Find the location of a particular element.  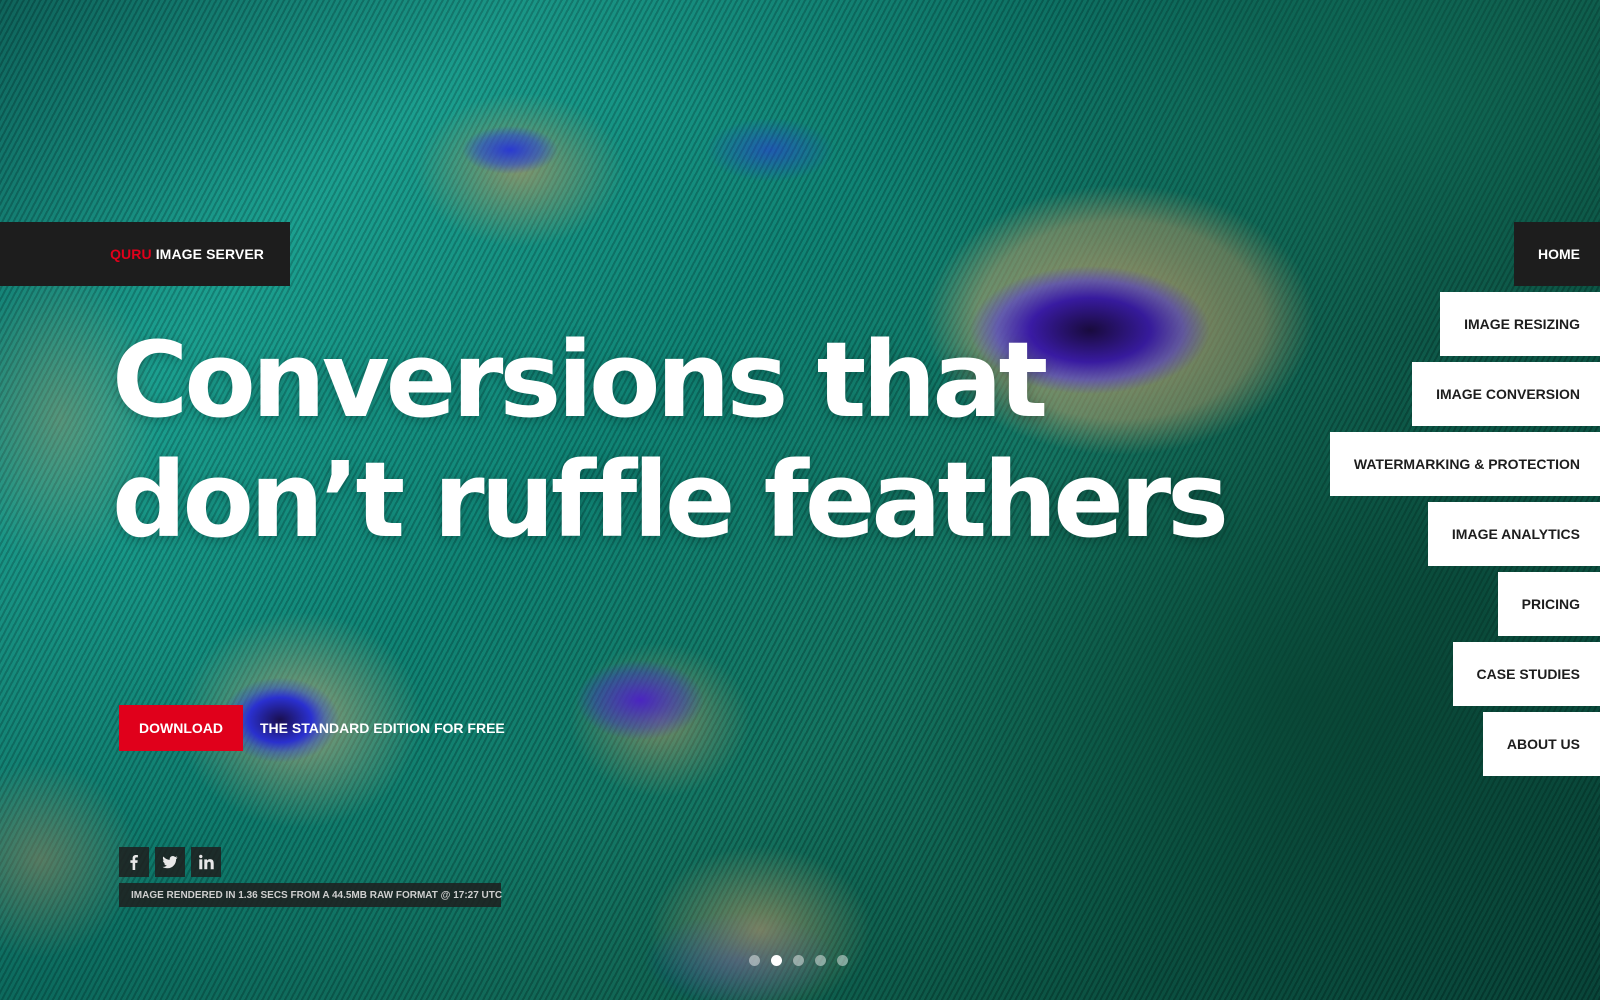

linkedin-button is located at coordinates (206, 862).